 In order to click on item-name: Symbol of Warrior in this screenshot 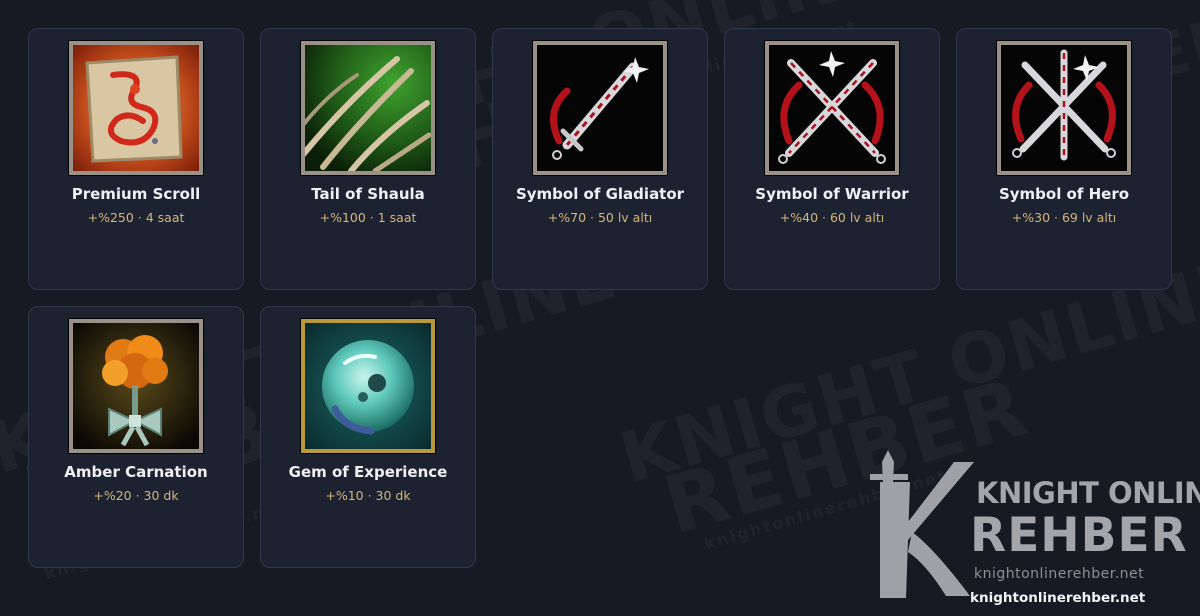, I will do `click(832, 194)`.